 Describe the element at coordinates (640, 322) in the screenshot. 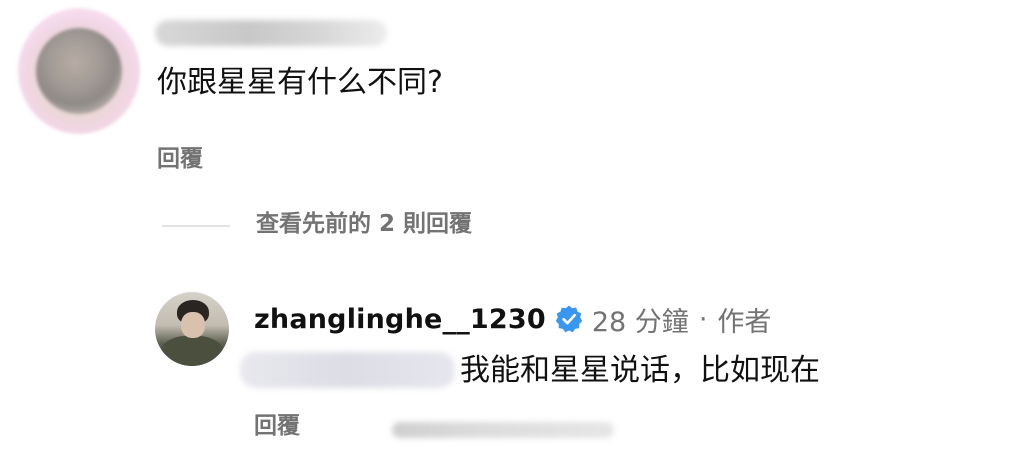

I see `reply-timestamp: 28 分鐘` at that location.